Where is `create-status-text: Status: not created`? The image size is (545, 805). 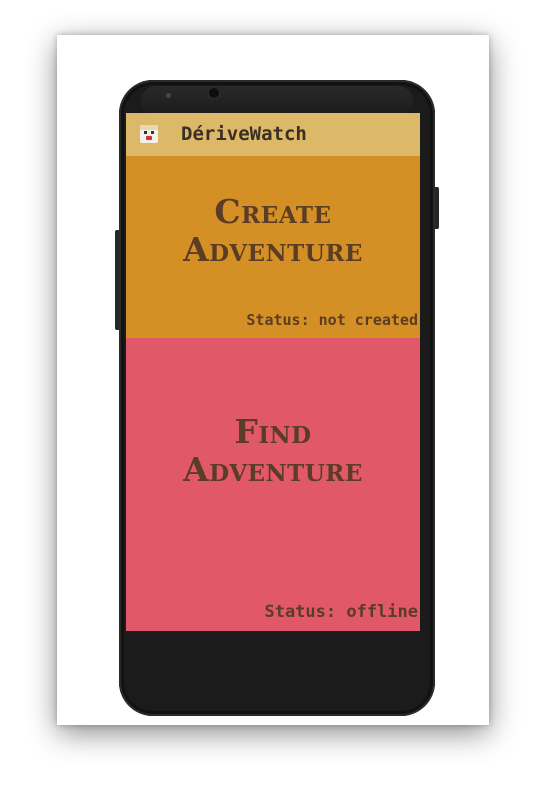
create-status-text: Status: not created is located at coordinates (332, 320).